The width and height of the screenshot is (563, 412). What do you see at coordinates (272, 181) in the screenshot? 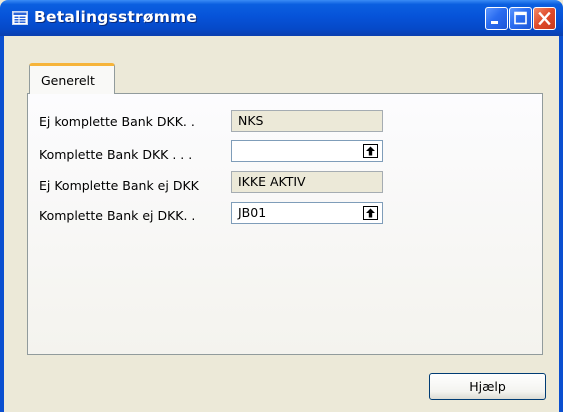
I see `field-value: IKKE AKTIV` at bounding box center [272, 181].